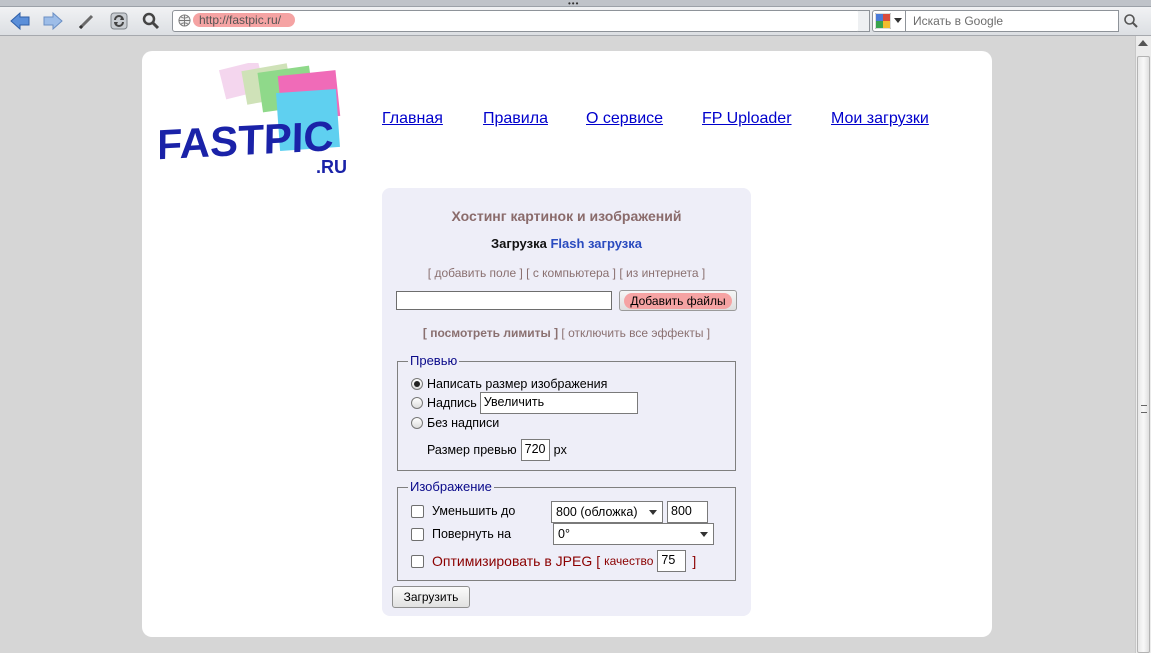 The image size is (1151, 653). Describe the element at coordinates (633, 534) in the screenshot. I see `rotate-select: 0°` at that location.